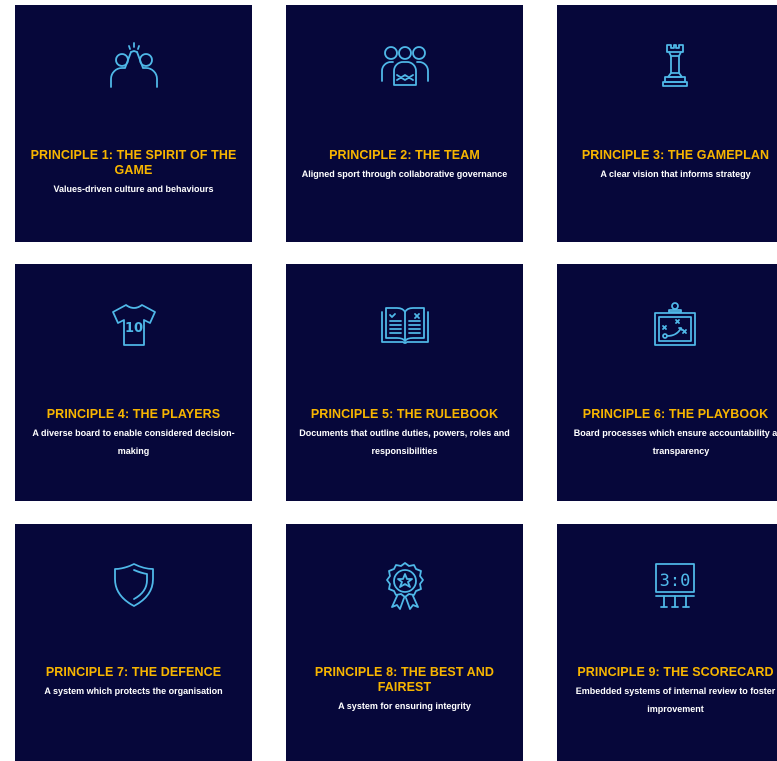  I want to click on principle-title: PRINCIPLE 7: THE DEFENCE, so click(133, 672).